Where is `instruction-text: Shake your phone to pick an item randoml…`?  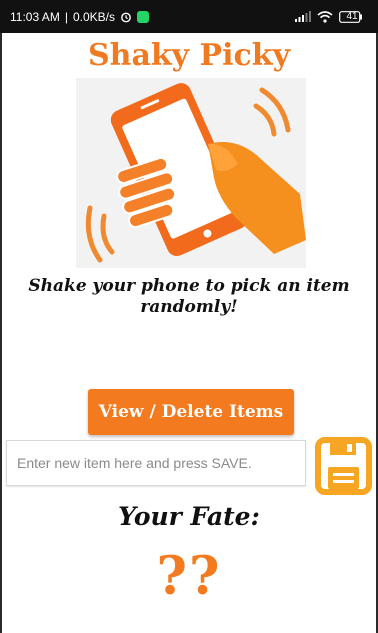
instruction-text: Shake your phone to pick an item randoml… is located at coordinates (189, 296).